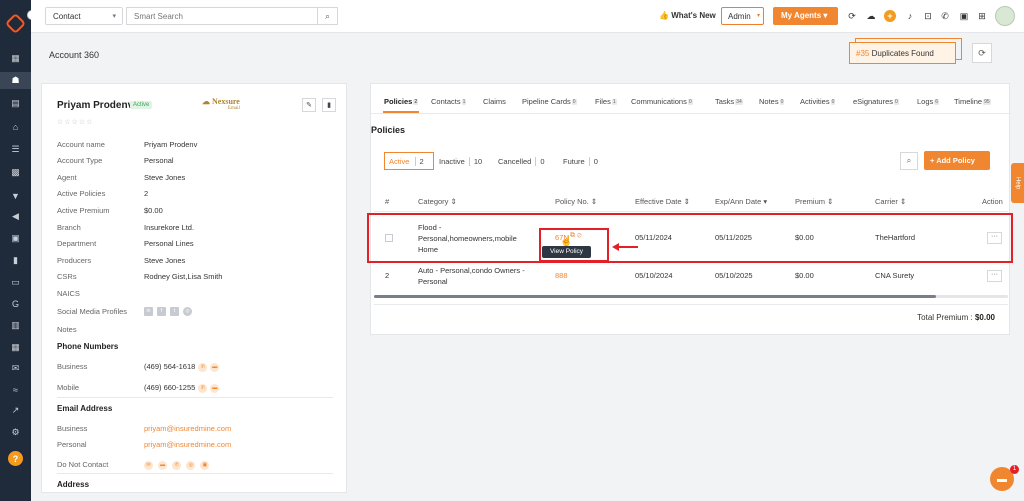 The width and height of the screenshot is (1024, 501). What do you see at coordinates (15, 260) in the screenshot?
I see `chart-icon: ▮` at bounding box center [15, 260].